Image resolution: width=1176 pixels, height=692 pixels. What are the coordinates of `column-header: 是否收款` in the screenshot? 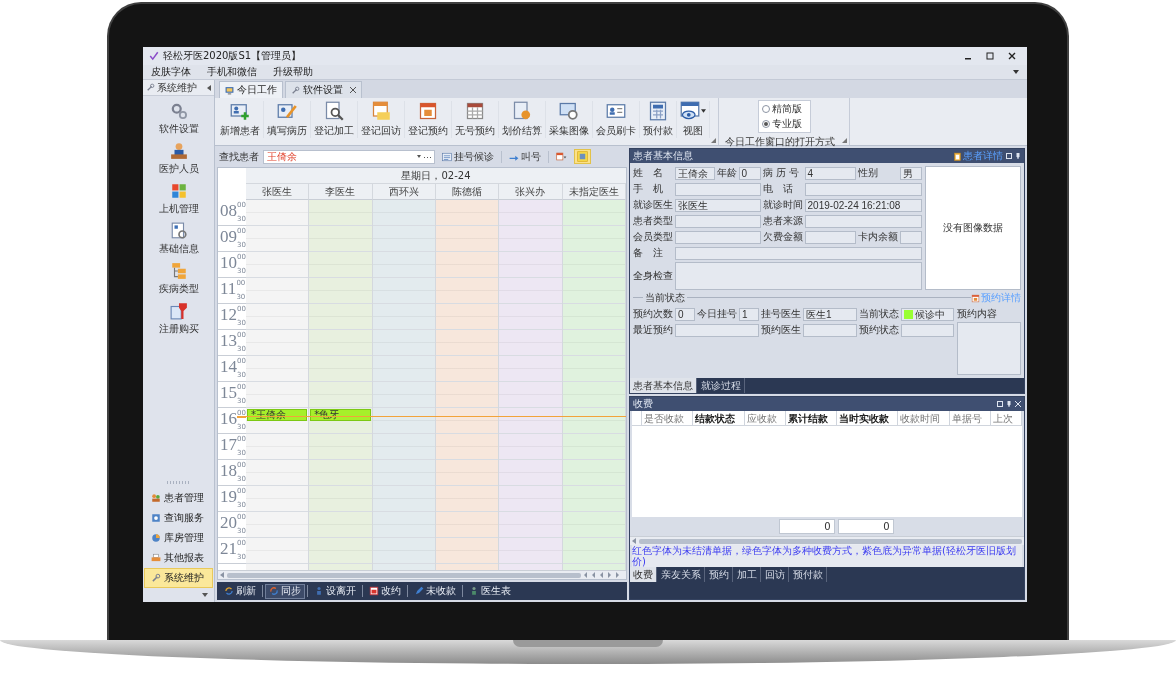 It's located at (668, 418).